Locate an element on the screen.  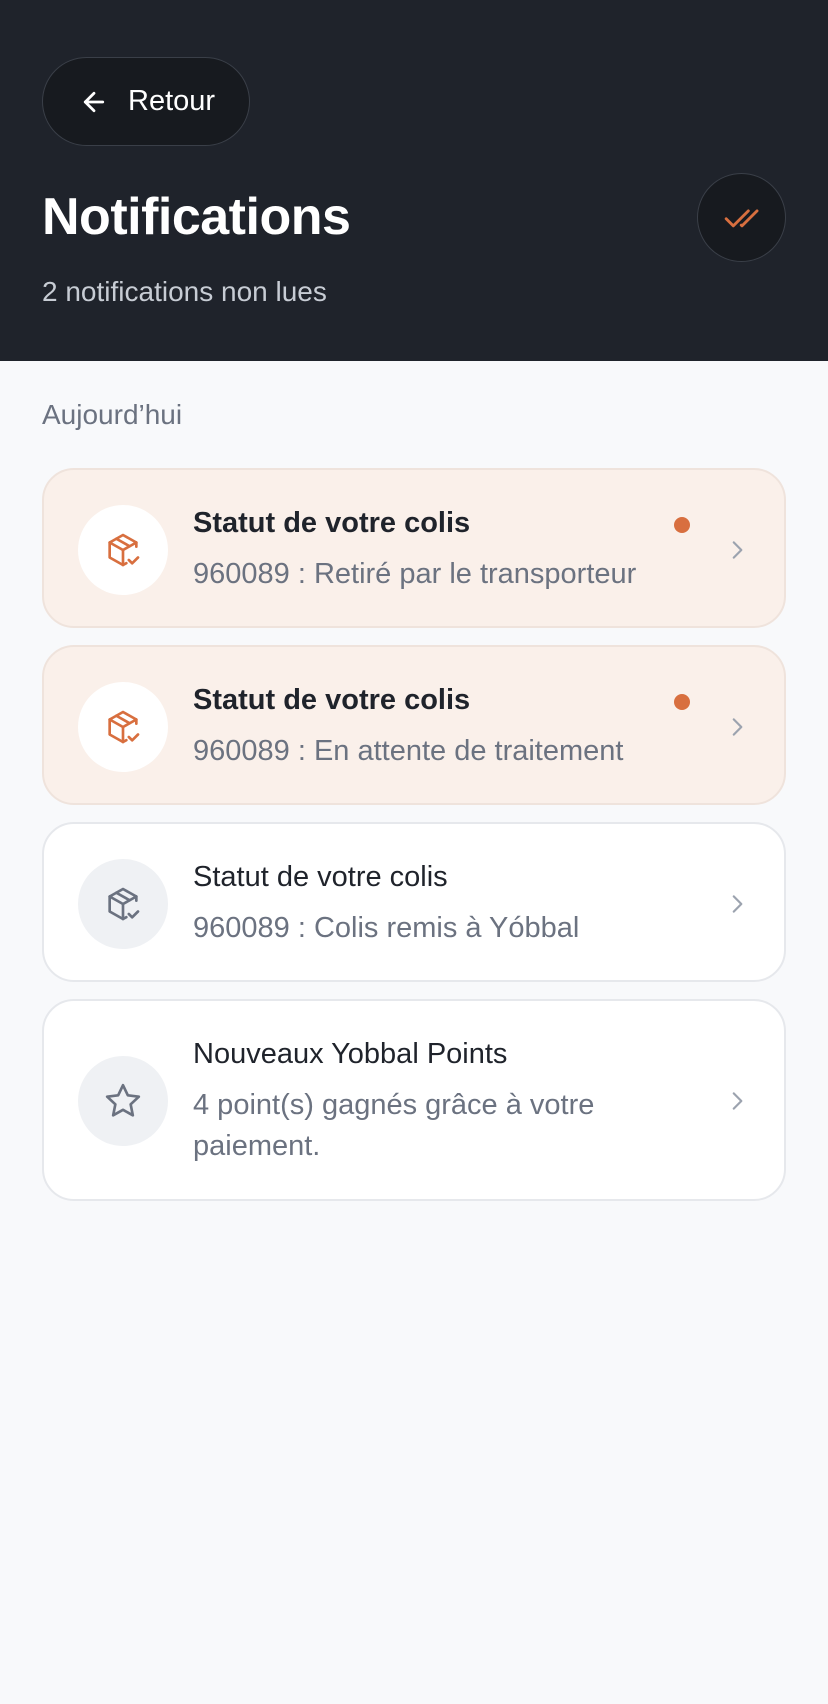
double-check-icon is located at coordinates (742, 218).